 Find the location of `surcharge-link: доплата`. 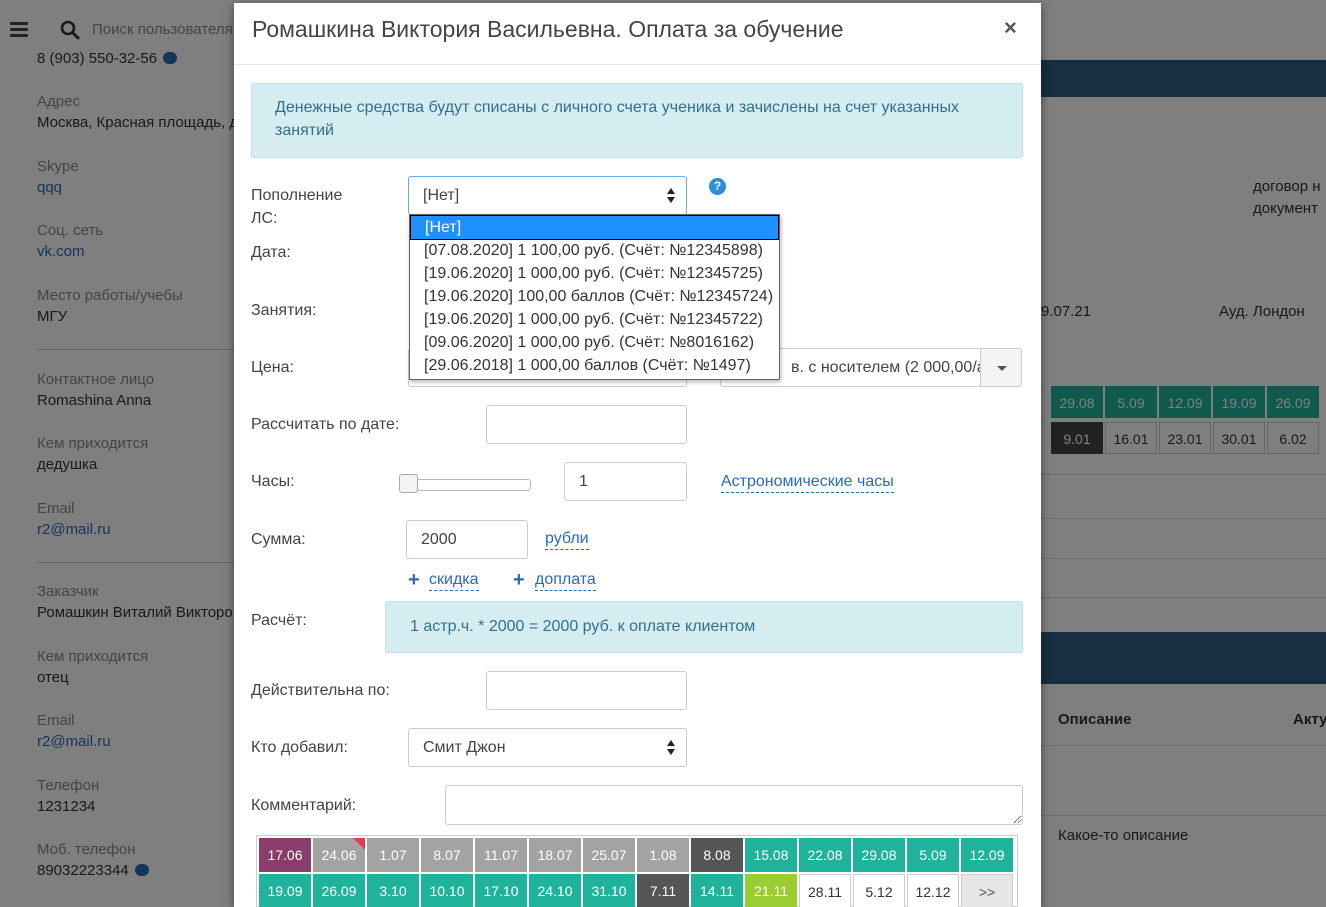

surcharge-link: доплата is located at coordinates (565, 580).